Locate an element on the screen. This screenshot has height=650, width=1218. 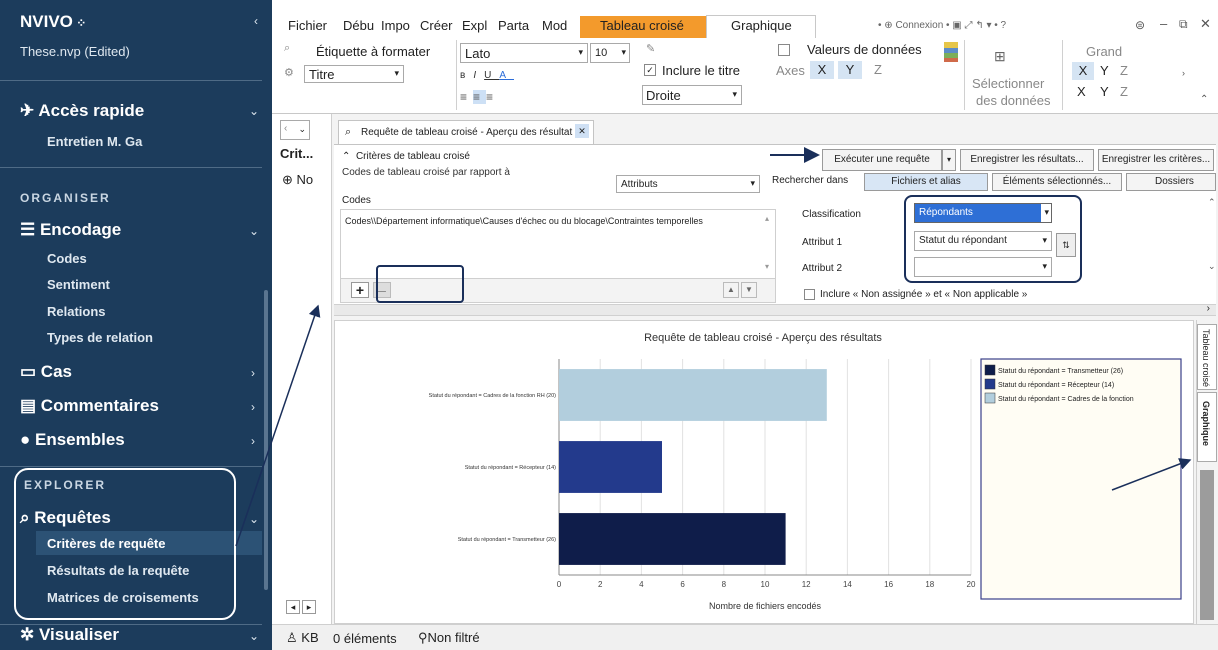
title-position-select: Droite ▾ is located at coordinates (692, 95).